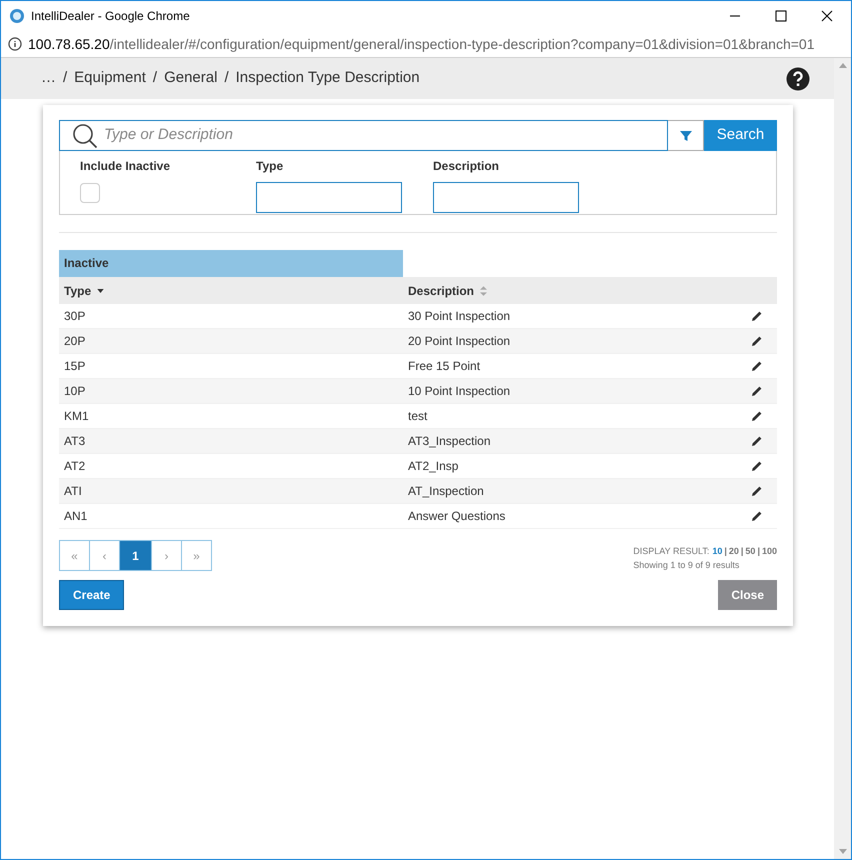 Image resolution: width=852 pixels, height=860 pixels. Describe the element at coordinates (126, 166) in the screenshot. I see `include-inactive-label: Include Inactive` at that location.